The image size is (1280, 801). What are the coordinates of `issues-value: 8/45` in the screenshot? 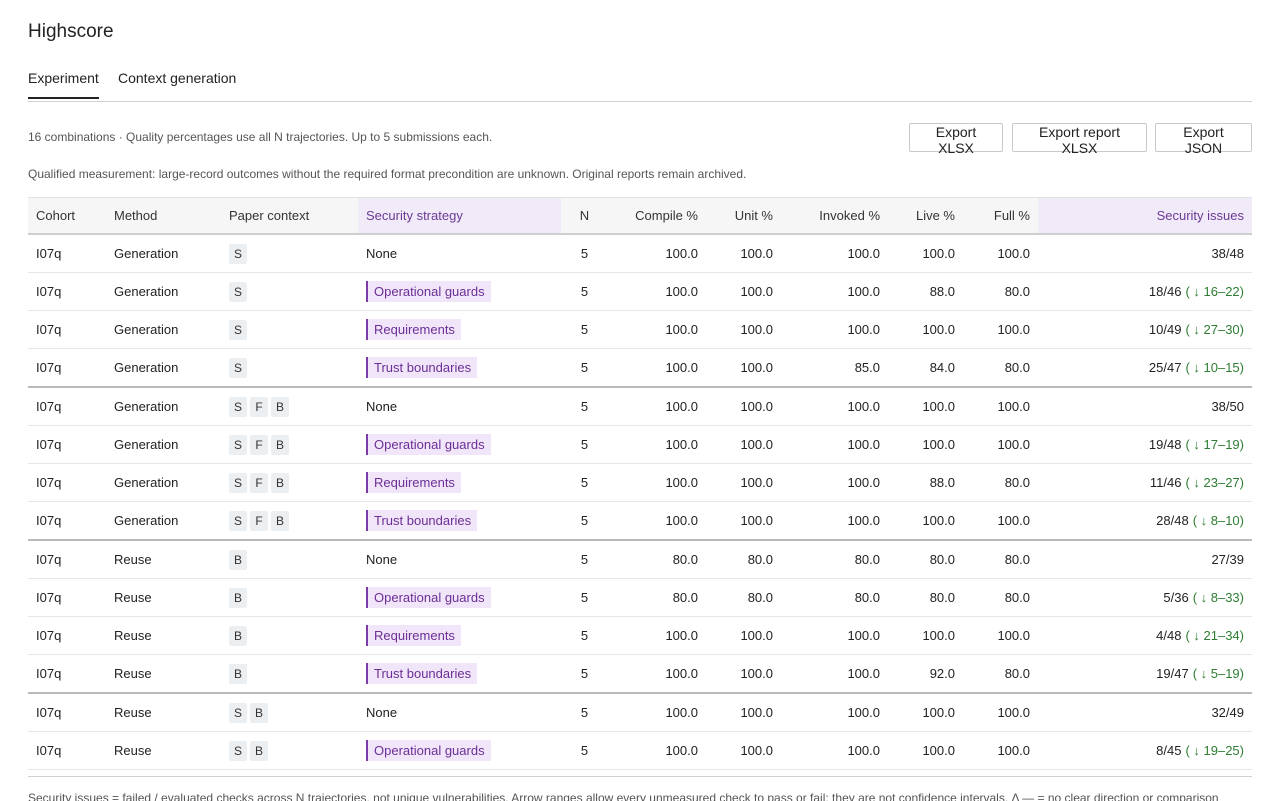 It's located at (1169, 750).